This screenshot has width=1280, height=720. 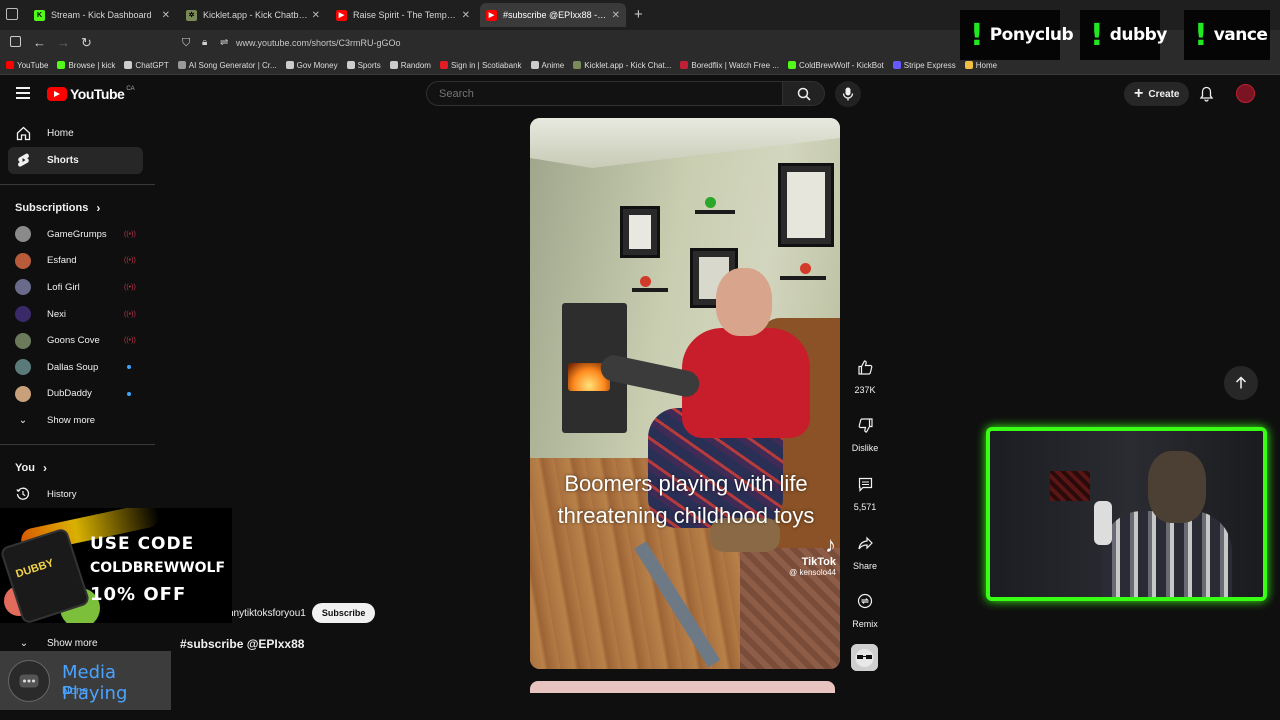 I want to click on subscription-item: Goons Cove ((•)), so click(x=77, y=340).